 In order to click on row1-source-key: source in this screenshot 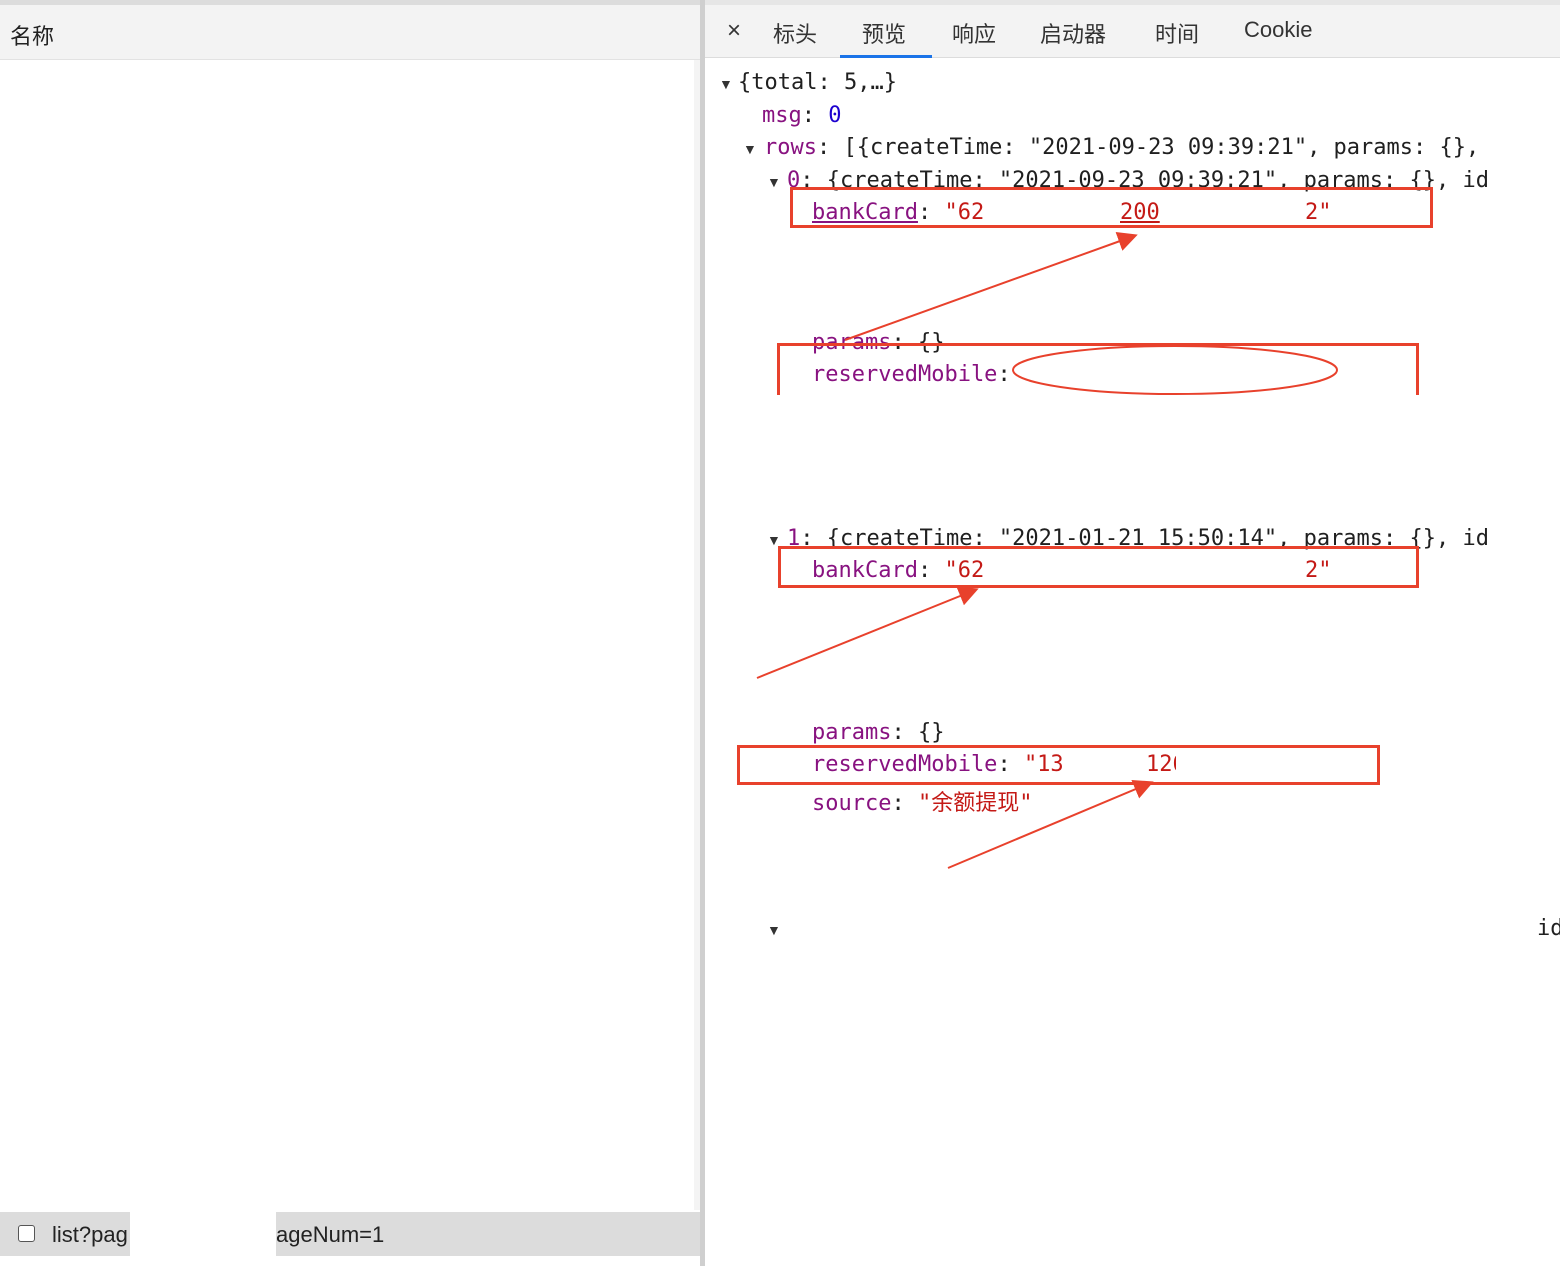, I will do `click(852, 803)`.